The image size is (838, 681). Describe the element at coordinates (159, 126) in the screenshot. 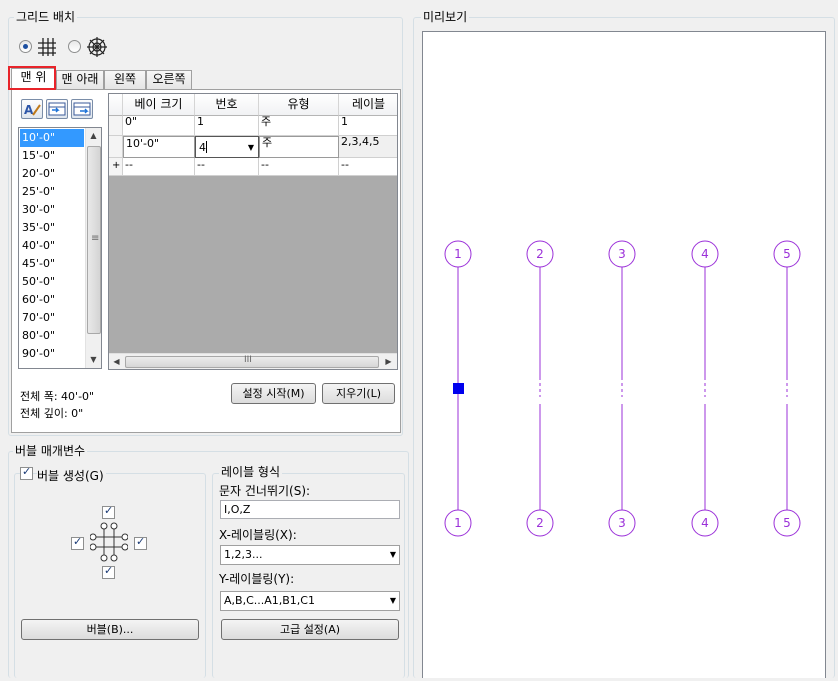

I see `table-cell: 0"` at that location.